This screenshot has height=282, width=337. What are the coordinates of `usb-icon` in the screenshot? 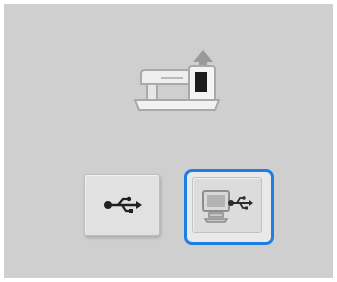 It's located at (123, 204).